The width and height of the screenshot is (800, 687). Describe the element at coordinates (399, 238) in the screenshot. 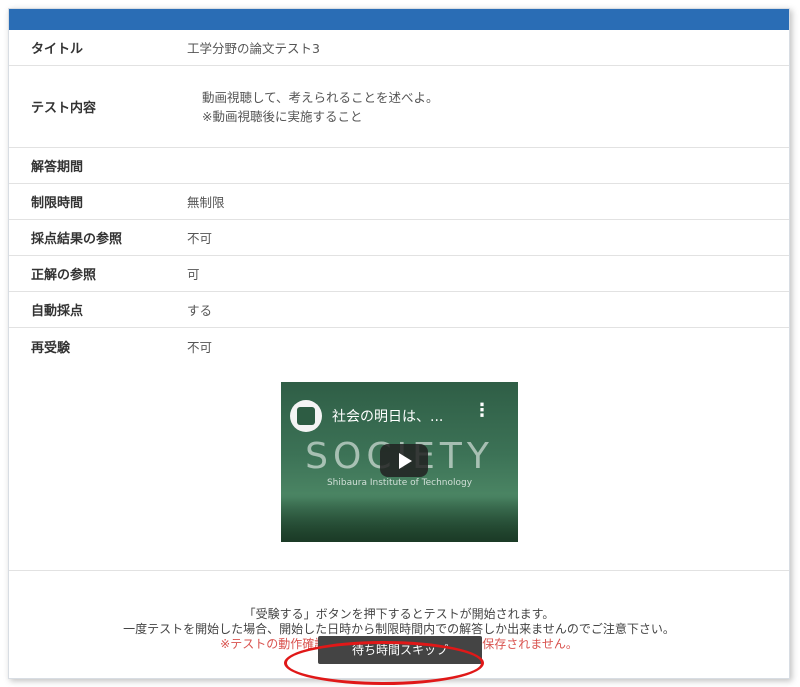

I see `detail-row-score-view: 採点結果の参照 不可` at that location.